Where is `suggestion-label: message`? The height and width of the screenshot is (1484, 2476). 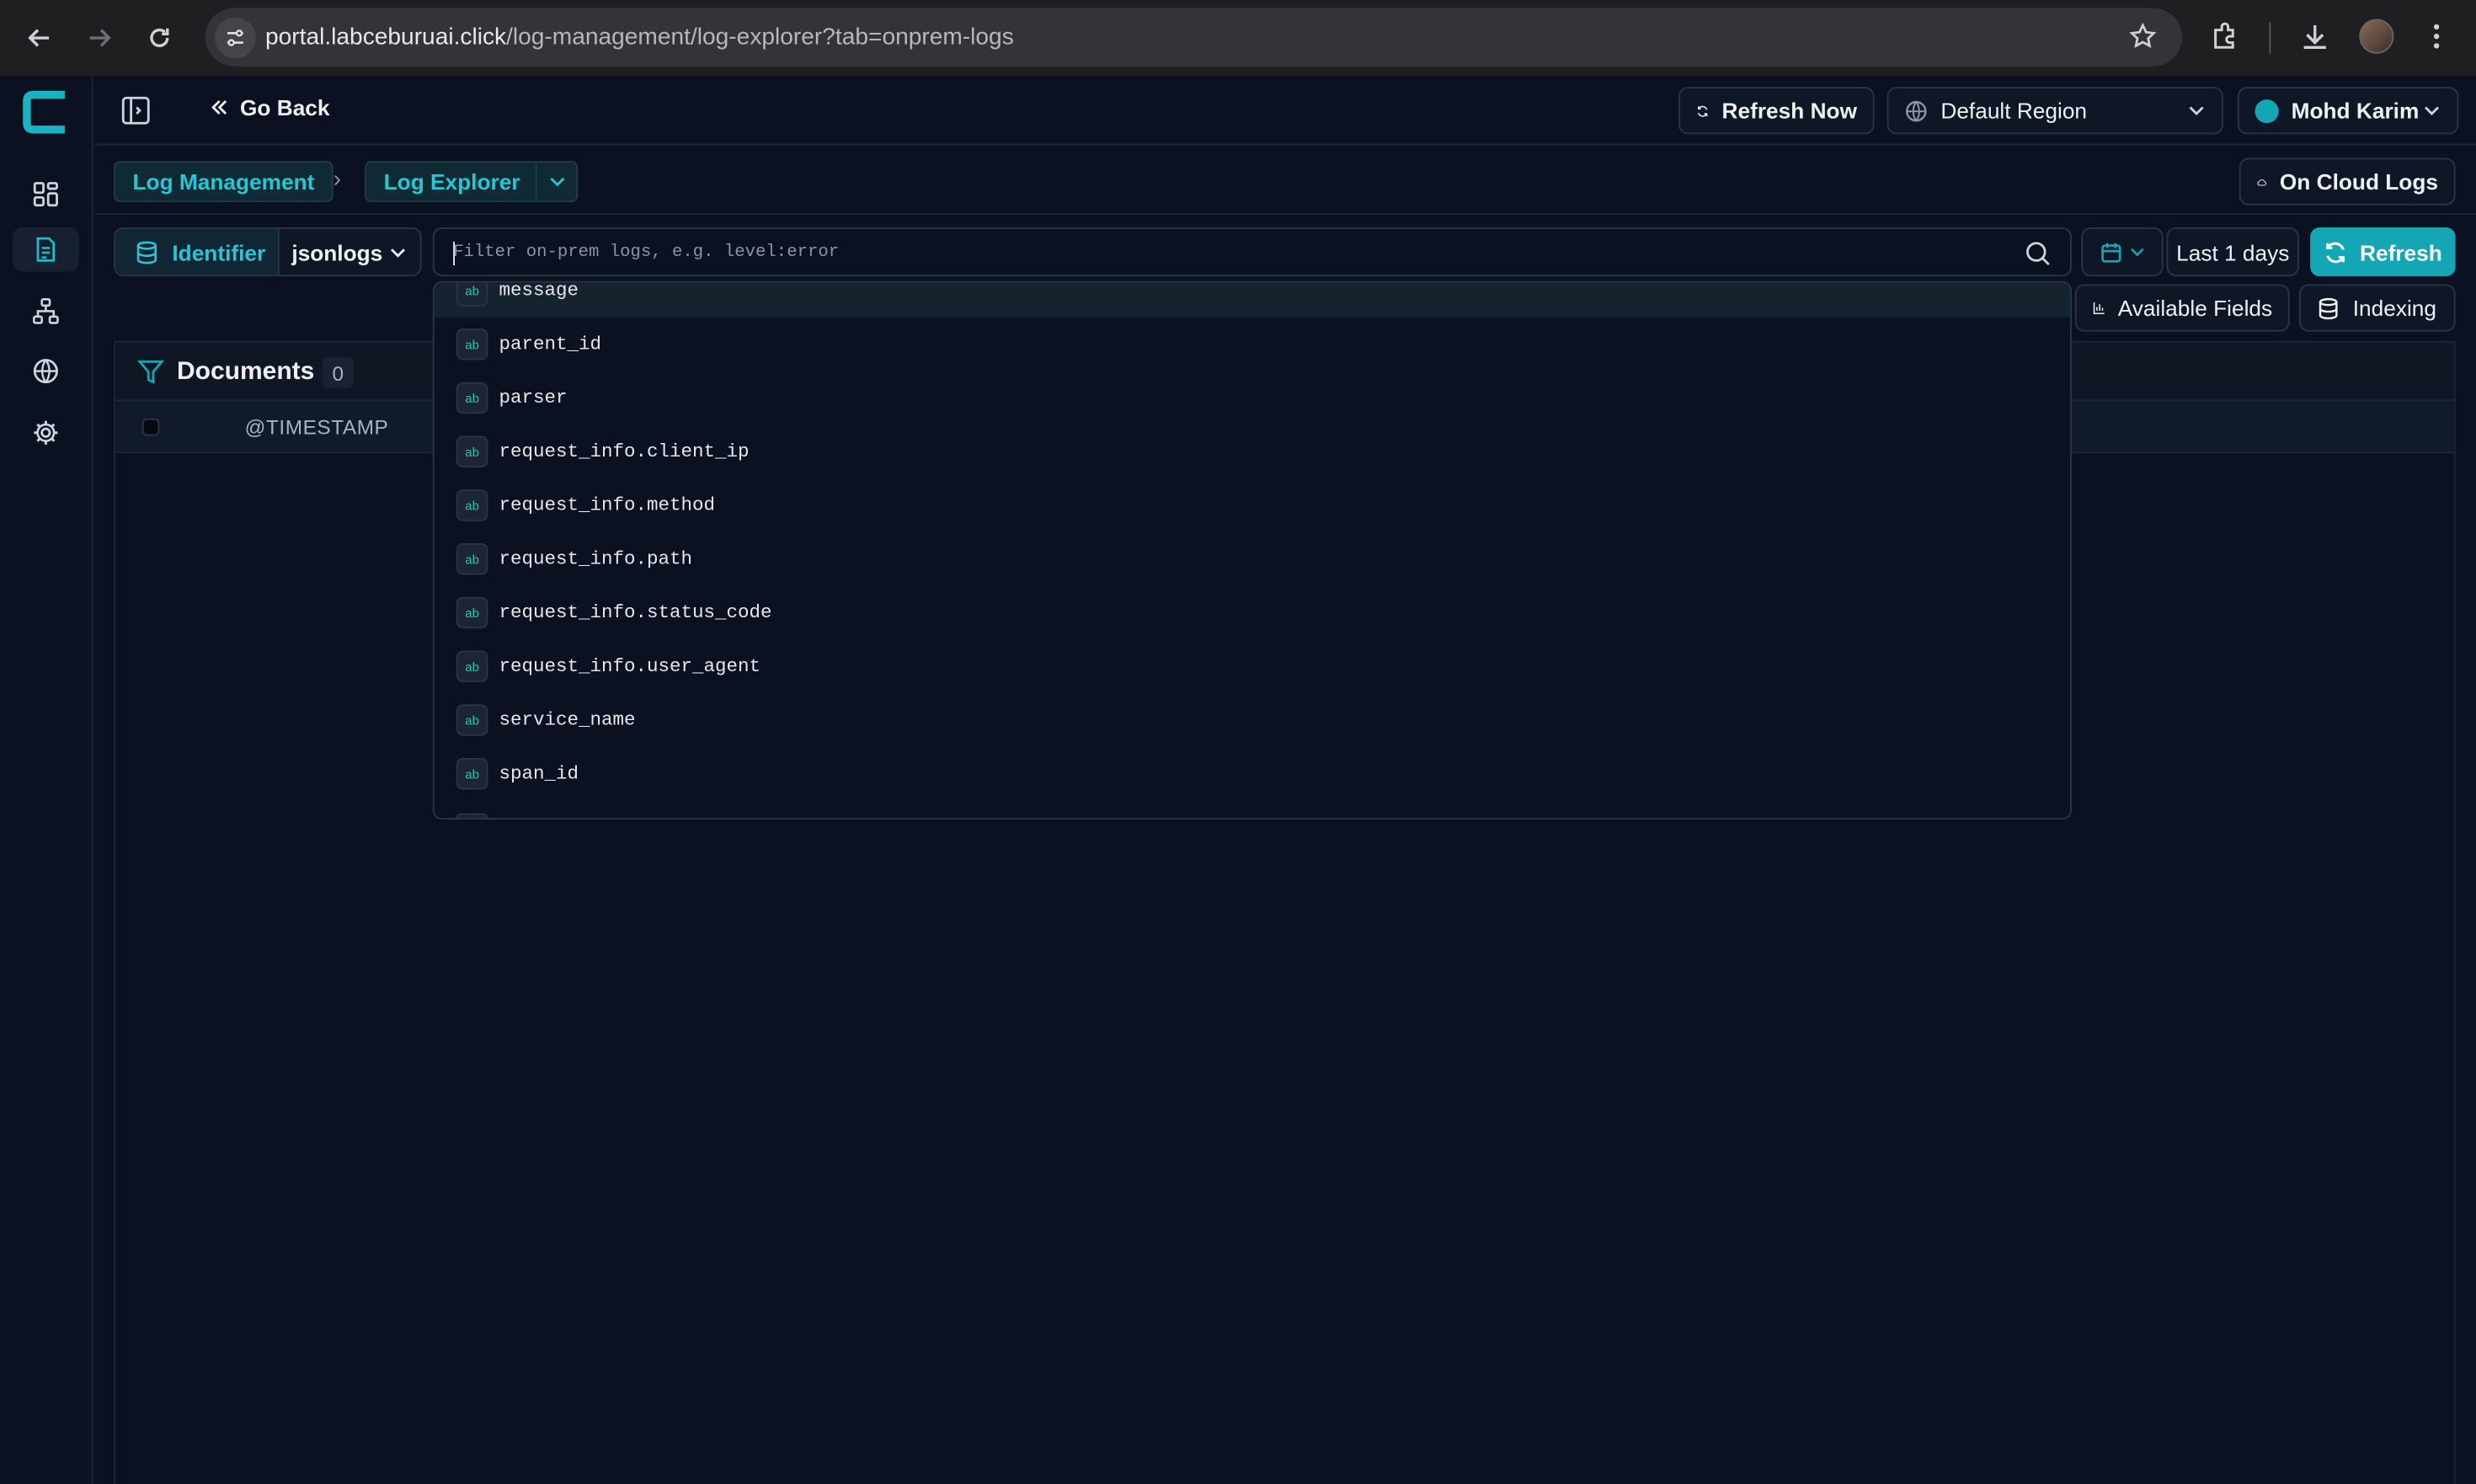
suggestion-label: message is located at coordinates (539, 291).